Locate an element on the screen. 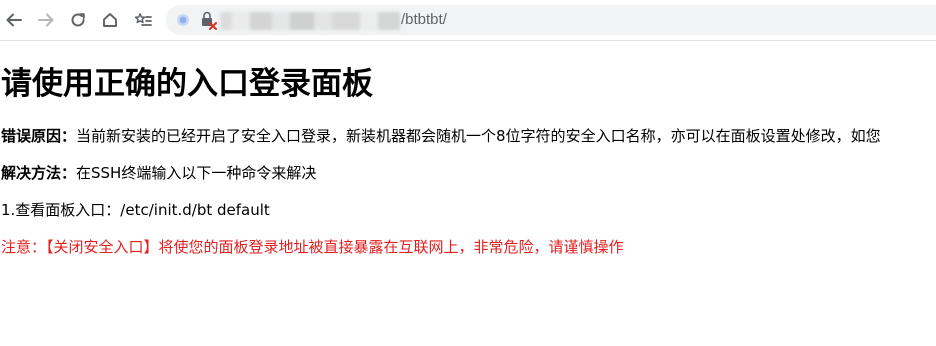 The width and height of the screenshot is (936, 346). page-title: 请使用正确的入口登录面板 is located at coordinates (187, 84).